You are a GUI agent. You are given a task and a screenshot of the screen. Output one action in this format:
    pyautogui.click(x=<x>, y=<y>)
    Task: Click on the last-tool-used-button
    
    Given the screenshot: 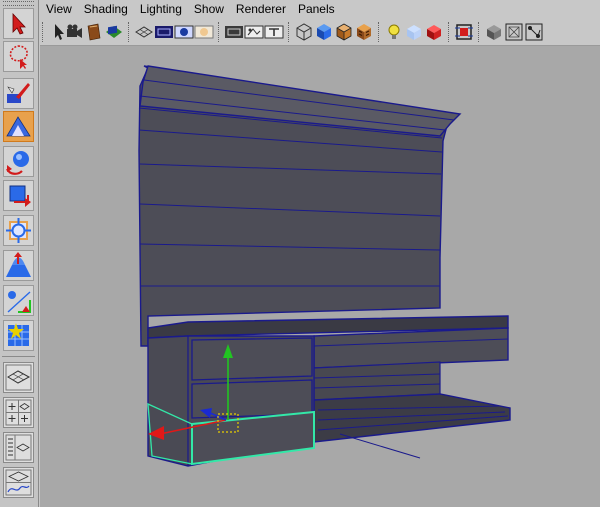 What is the action you would take?
    pyautogui.click(x=18, y=335)
    